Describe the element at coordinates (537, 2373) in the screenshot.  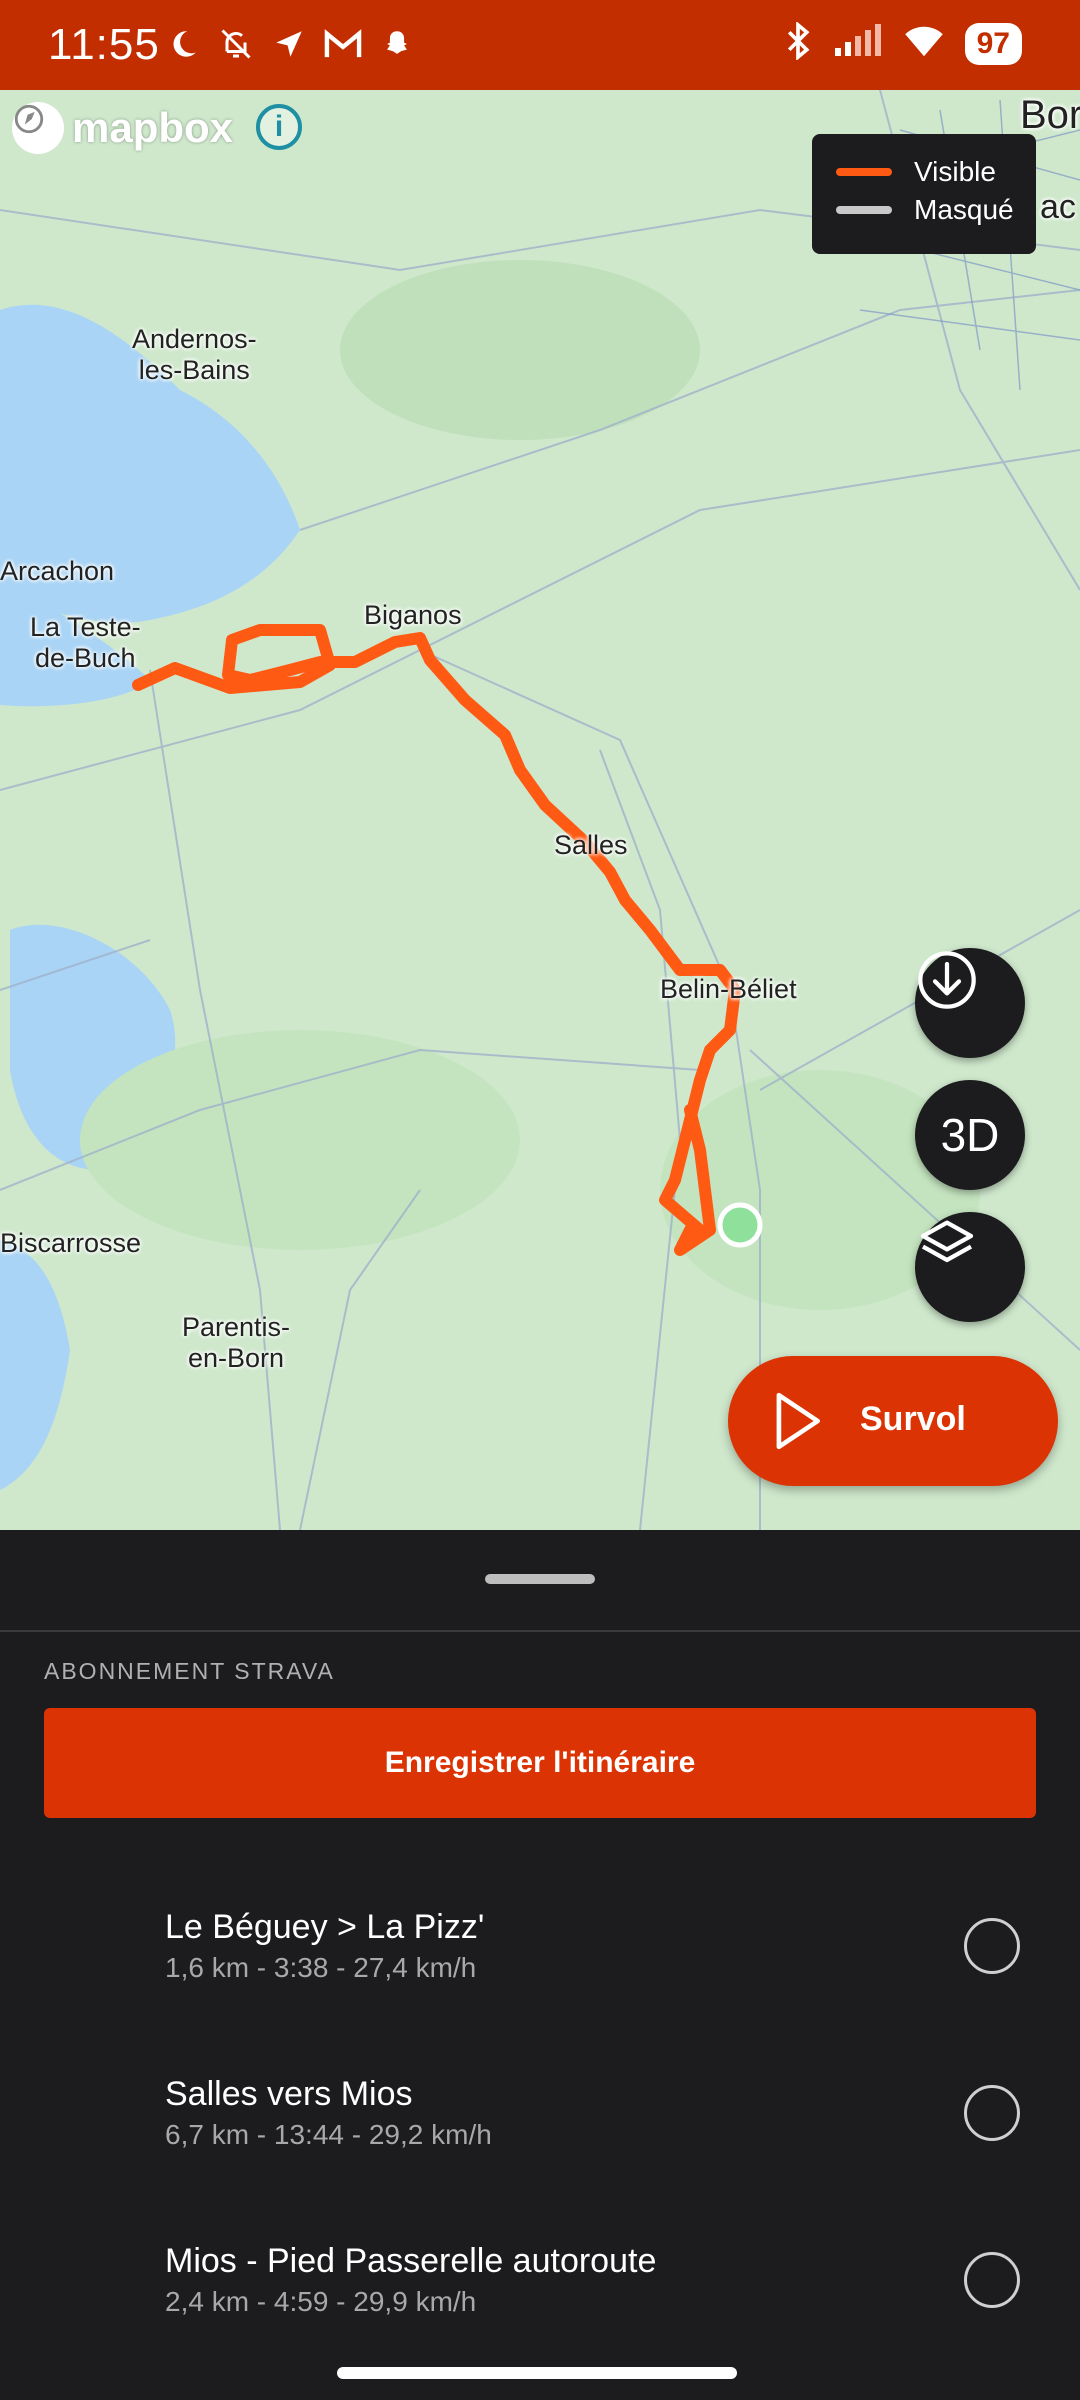
I see `home-indicator` at that location.